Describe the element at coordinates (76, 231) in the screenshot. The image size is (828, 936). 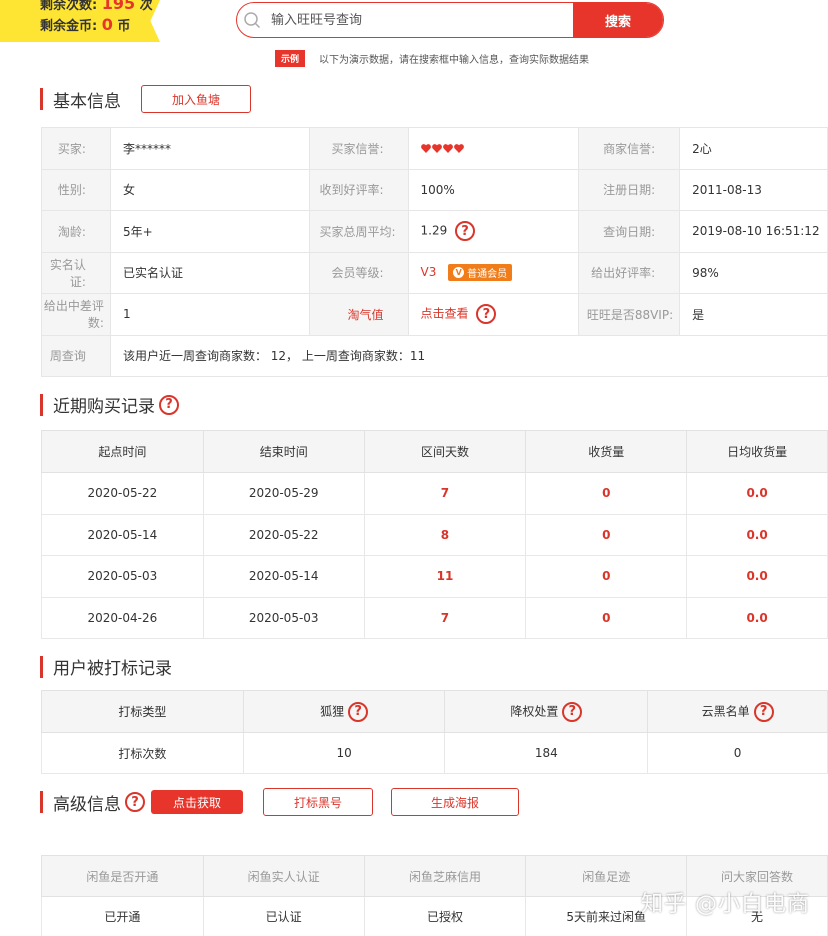
I see `info-label: 淘龄:` at that location.